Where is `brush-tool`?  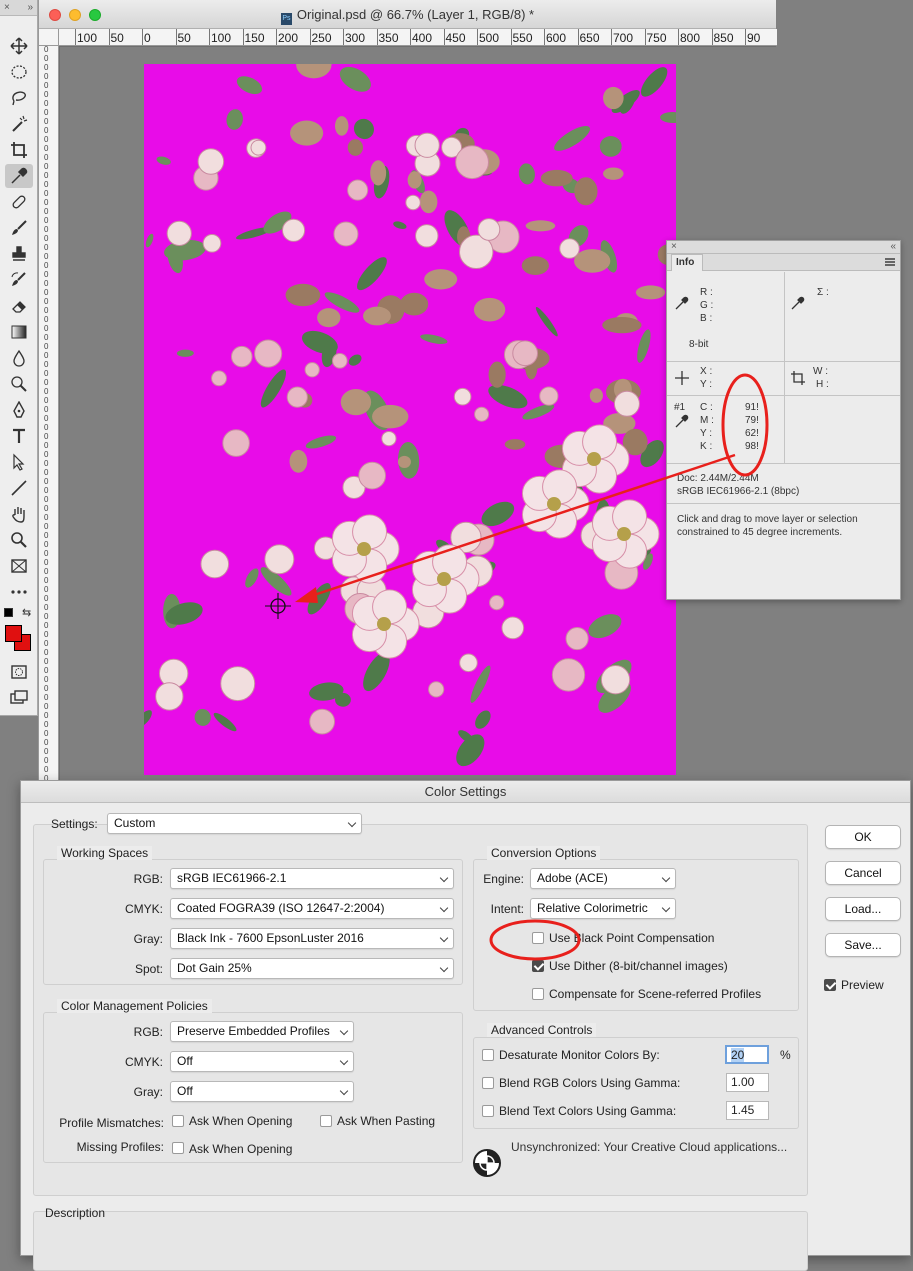 brush-tool is located at coordinates (19, 228).